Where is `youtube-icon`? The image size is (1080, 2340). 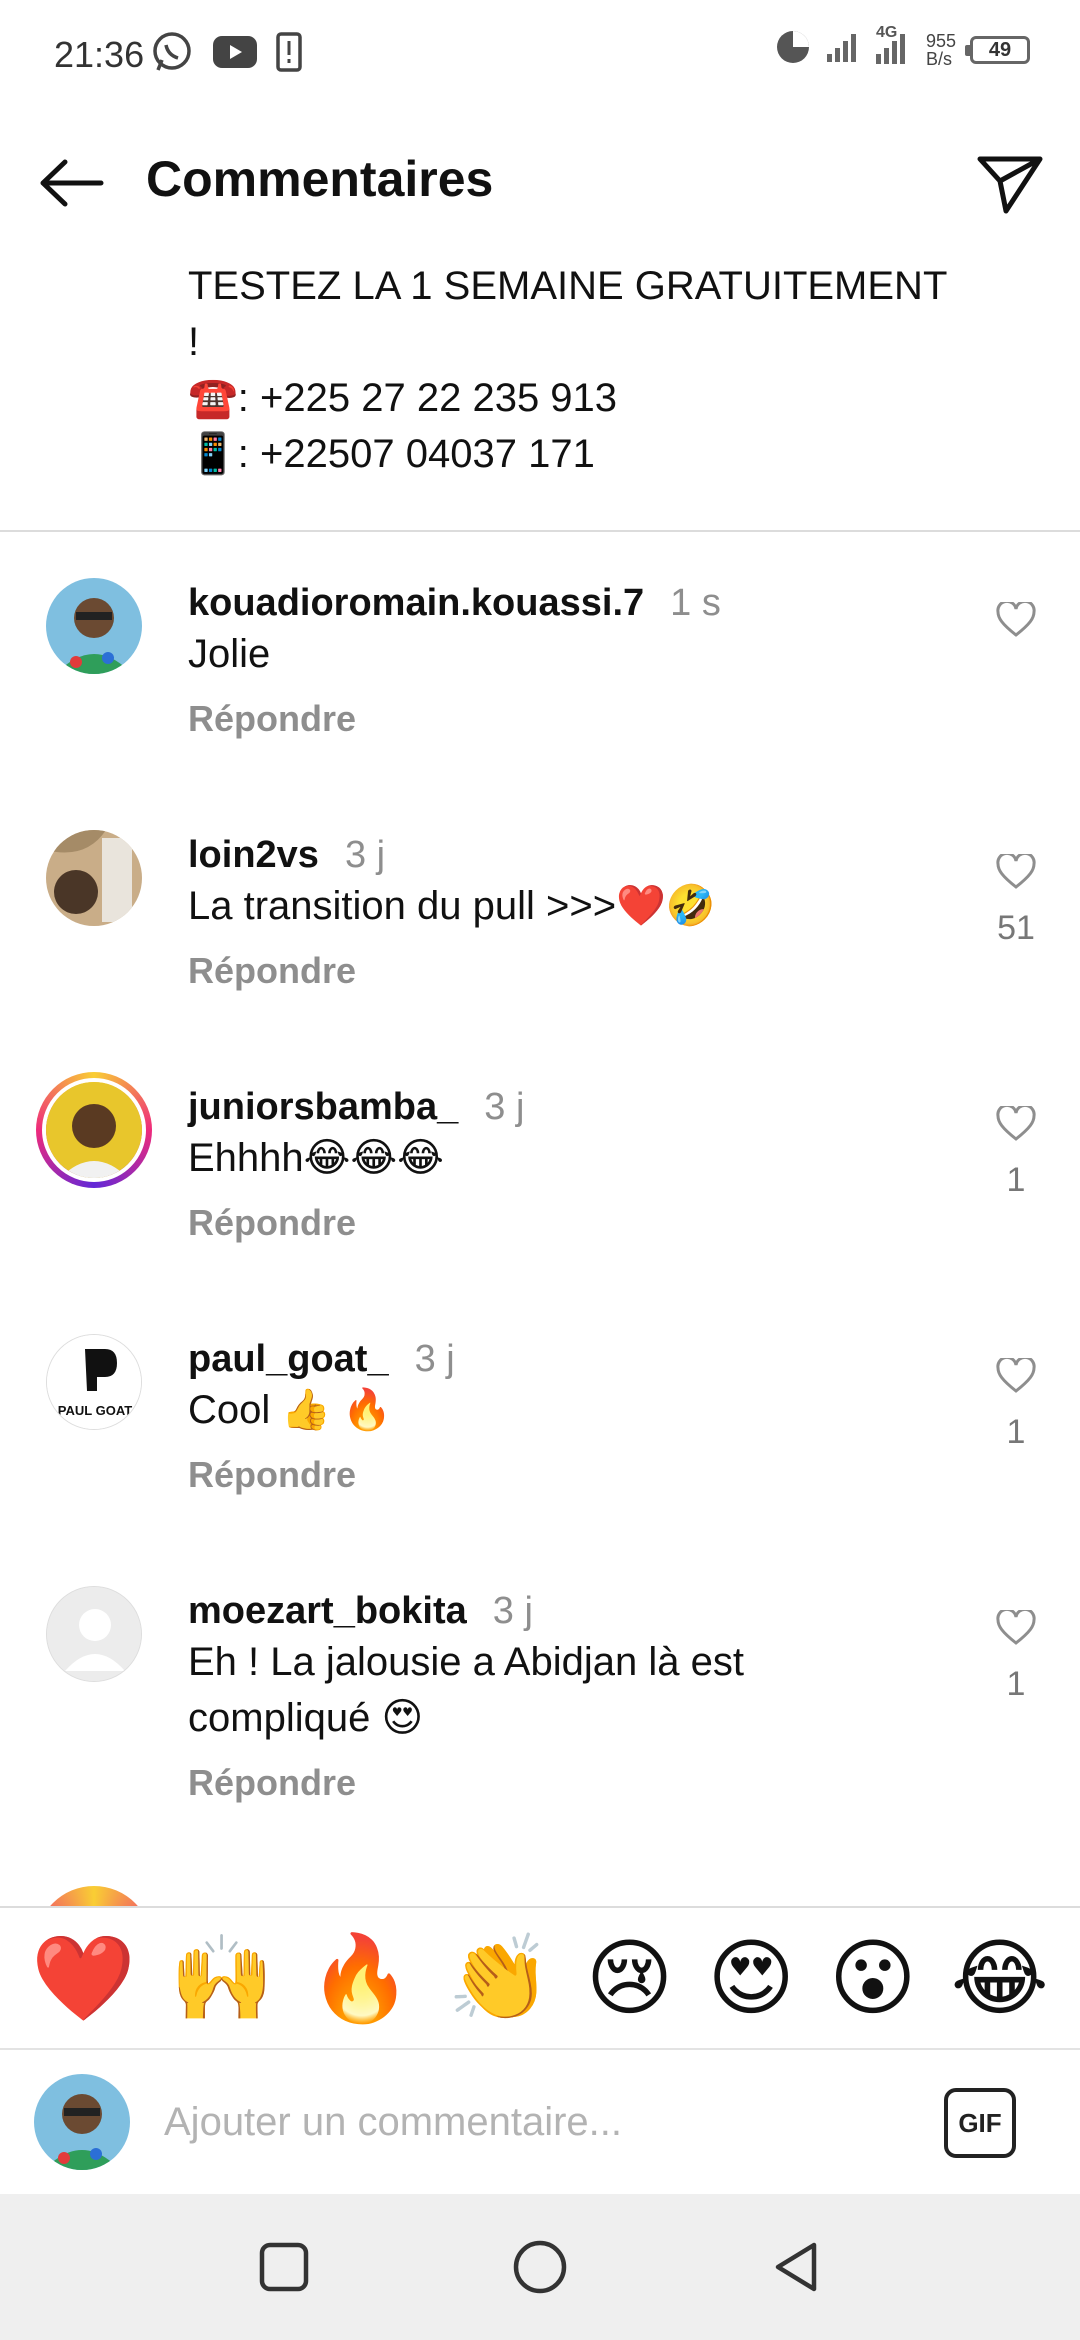 youtube-icon is located at coordinates (235, 54).